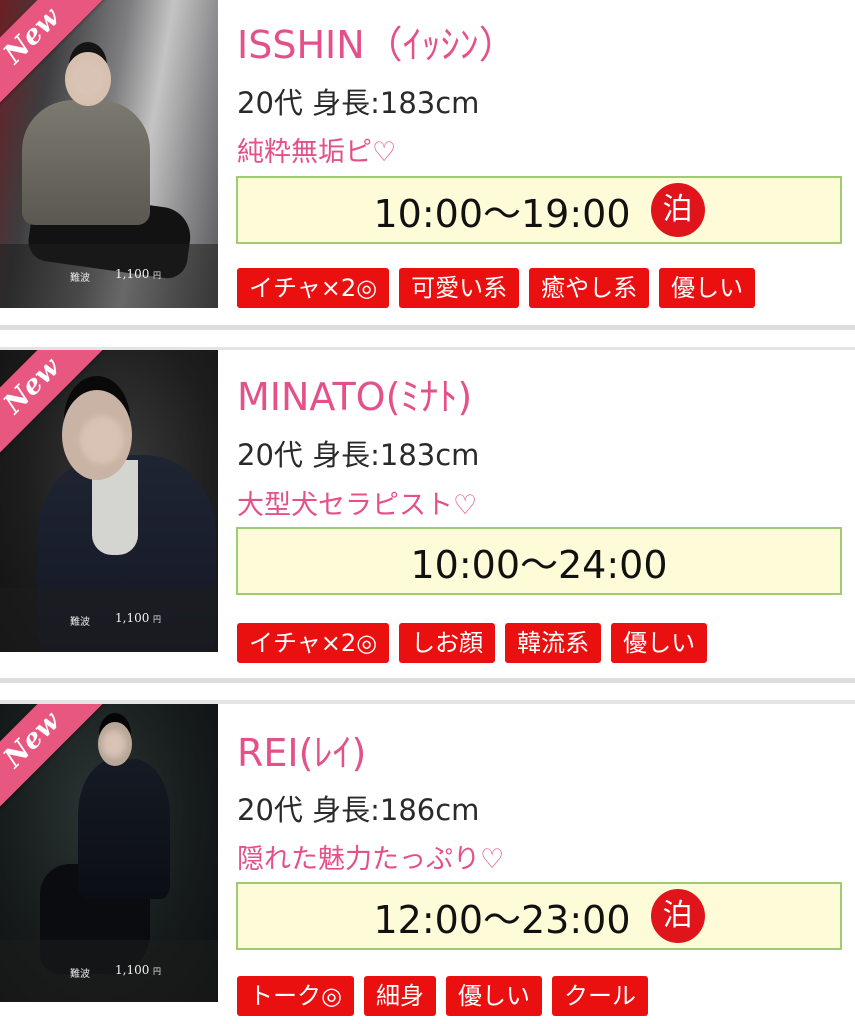 The image size is (855, 1024). I want to click on therapist-stats: 20代 身長:186cm, so click(358, 810).